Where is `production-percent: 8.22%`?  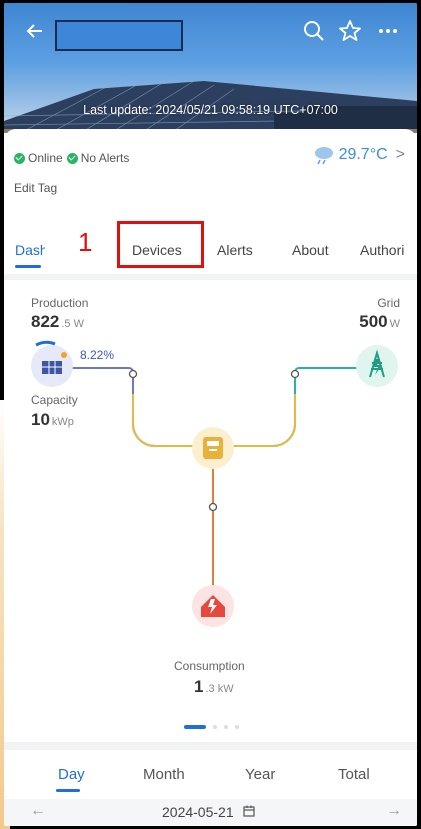 production-percent: 8.22% is located at coordinates (97, 355).